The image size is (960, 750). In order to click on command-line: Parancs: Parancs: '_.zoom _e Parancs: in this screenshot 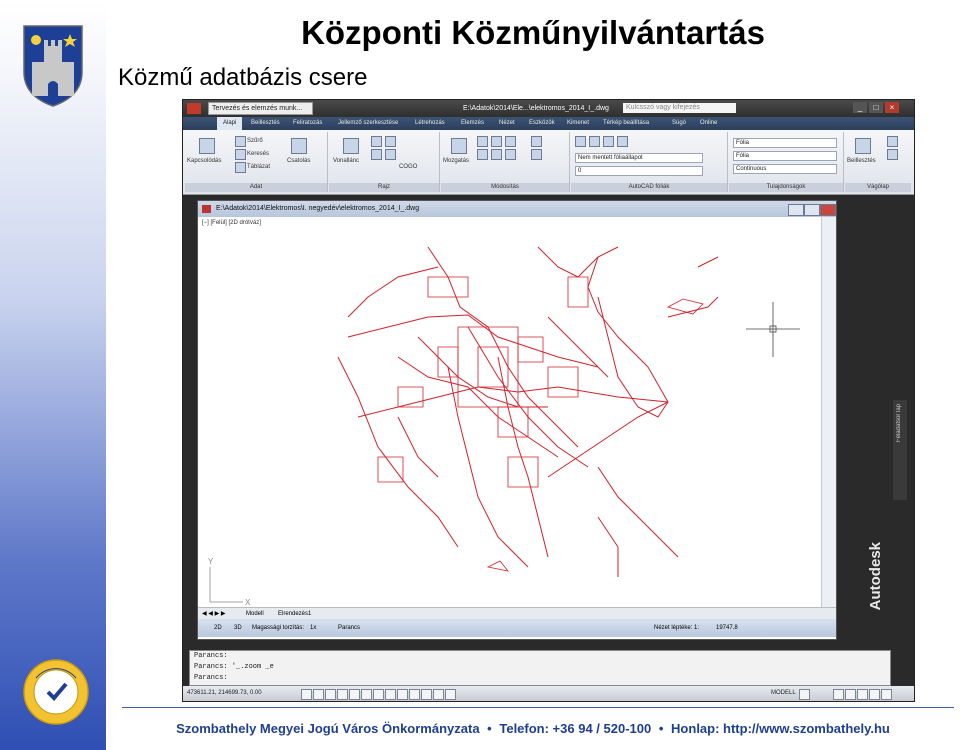, I will do `click(540, 668)`.